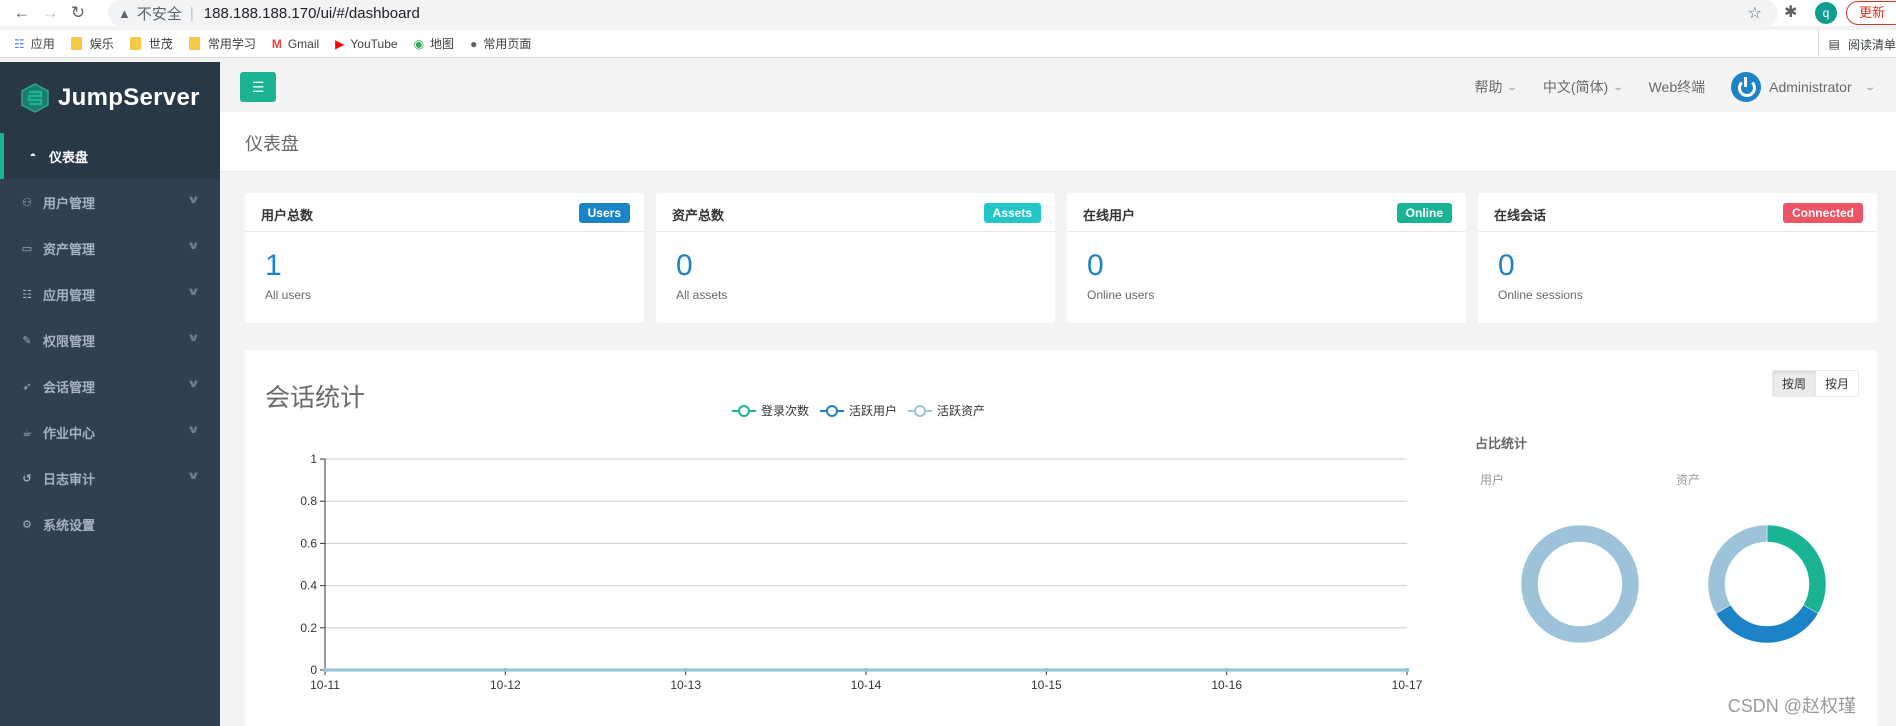 Image resolution: width=1896 pixels, height=726 pixels. Describe the element at coordinates (1810, 87) in the screenshot. I see `user-name: Administrator` at that location.